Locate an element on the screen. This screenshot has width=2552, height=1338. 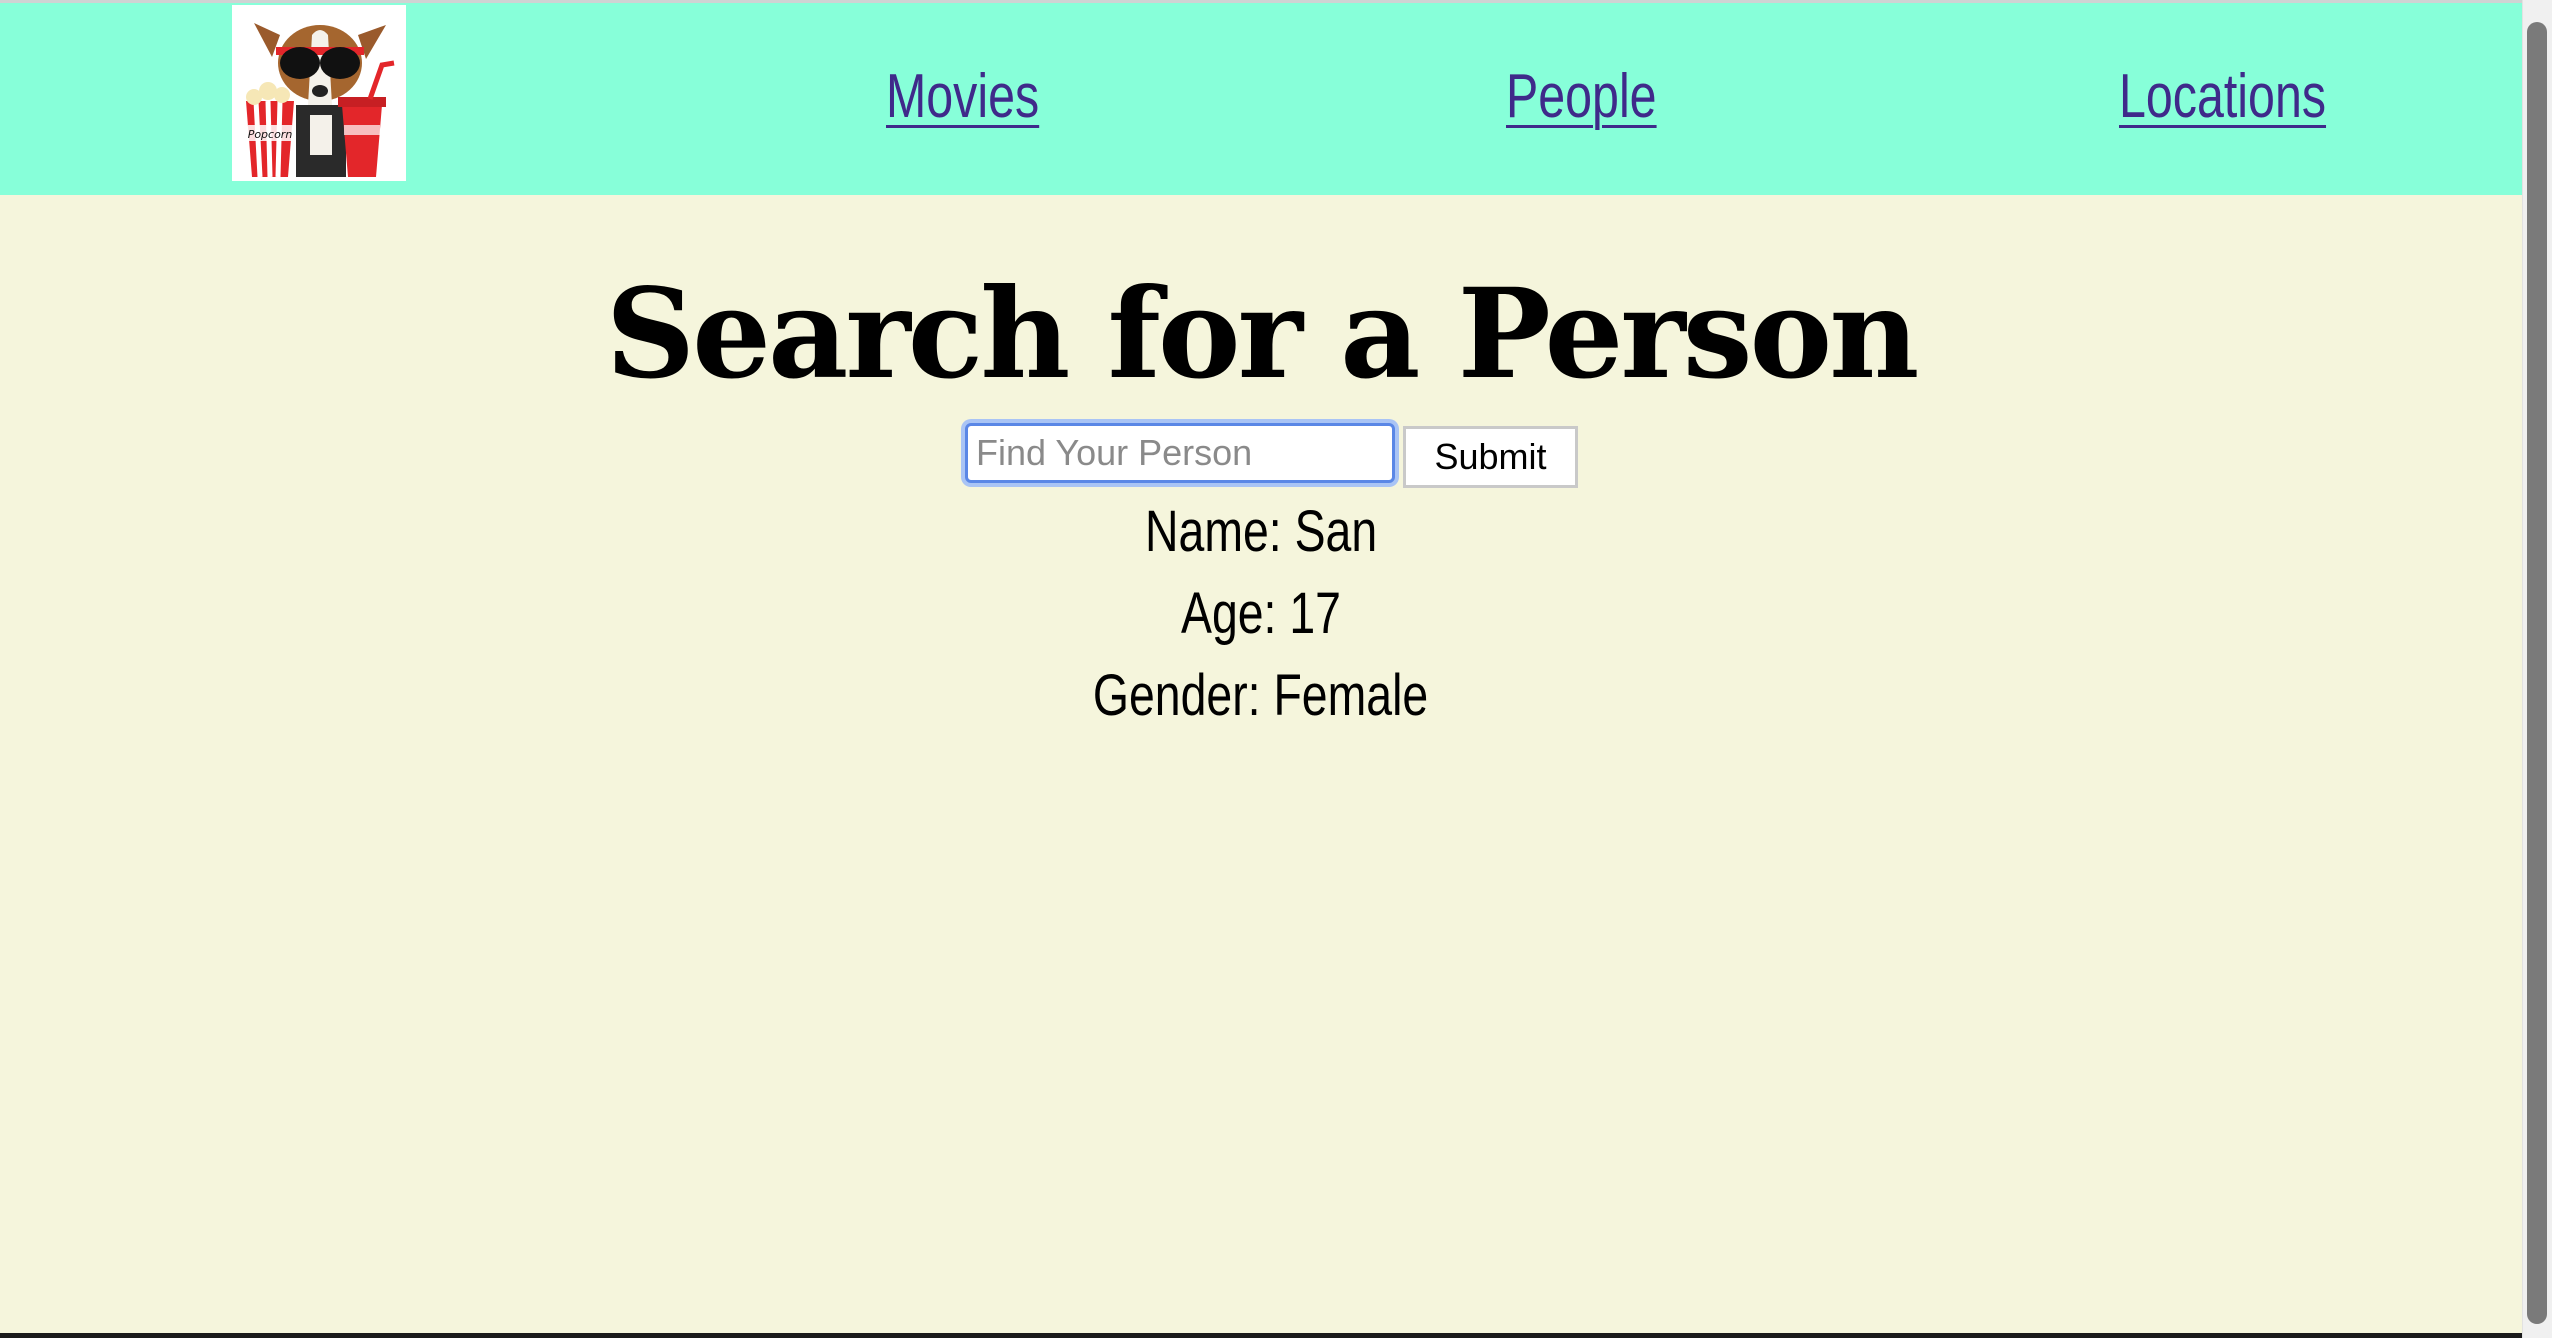
logo-image: Popcorn is located at coordinates (319, 93).